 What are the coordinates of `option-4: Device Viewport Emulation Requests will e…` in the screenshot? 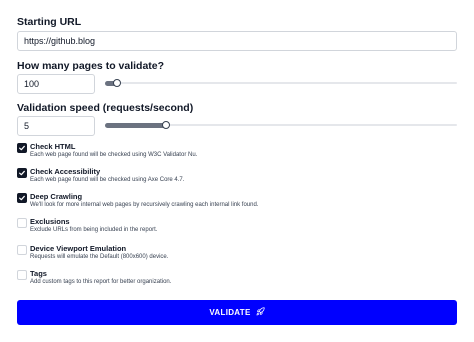 It's located at (237, 254).